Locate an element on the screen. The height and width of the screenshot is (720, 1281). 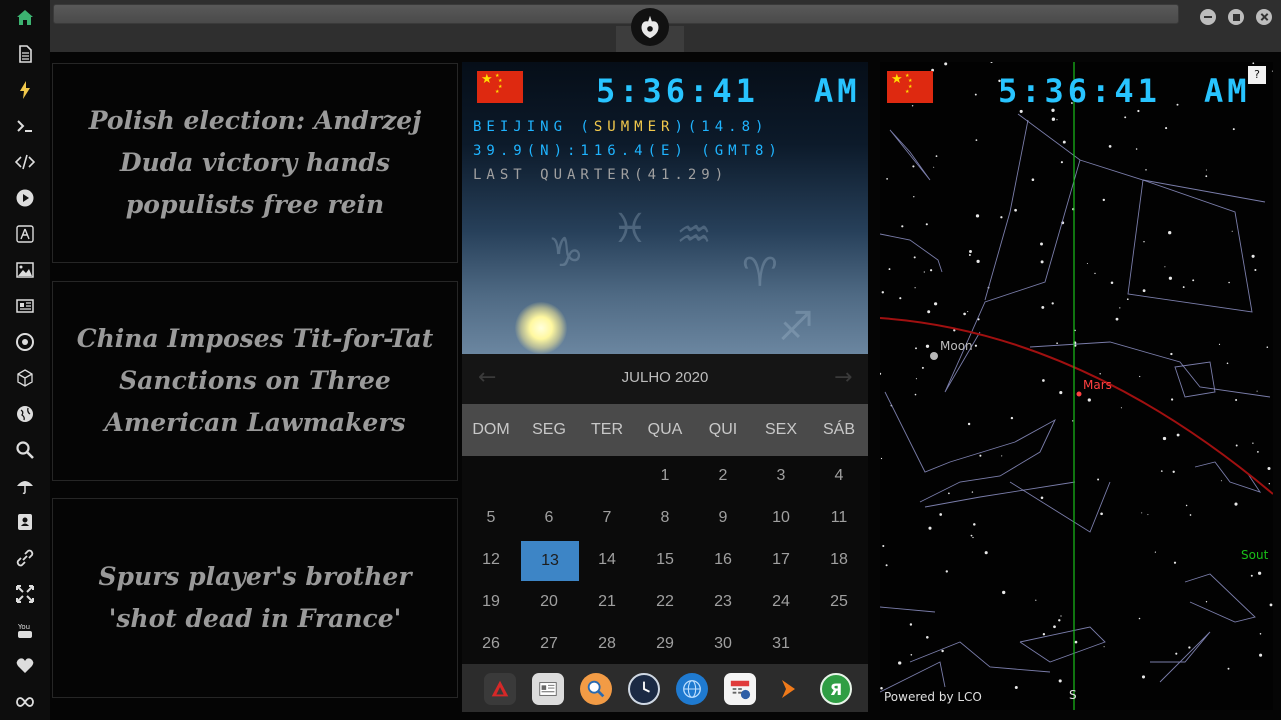
calendar-day: 20 is located at coordinates (549, 602).